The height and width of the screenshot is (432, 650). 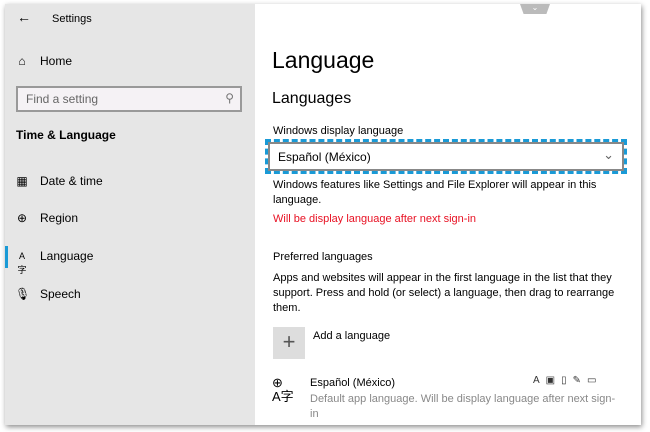 What do you see at coordinates (23, 294) in the screenshot?
I see `microphone-icon: 🎙` at bounding box center [23, 294].